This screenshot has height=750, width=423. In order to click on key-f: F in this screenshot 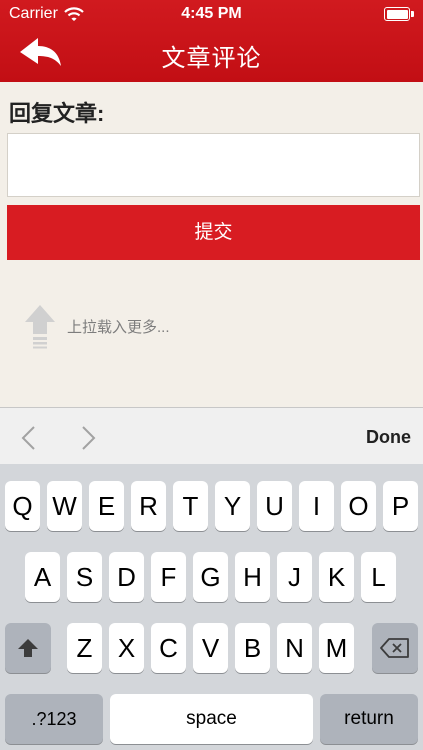, I will do `click(168, 577)`.